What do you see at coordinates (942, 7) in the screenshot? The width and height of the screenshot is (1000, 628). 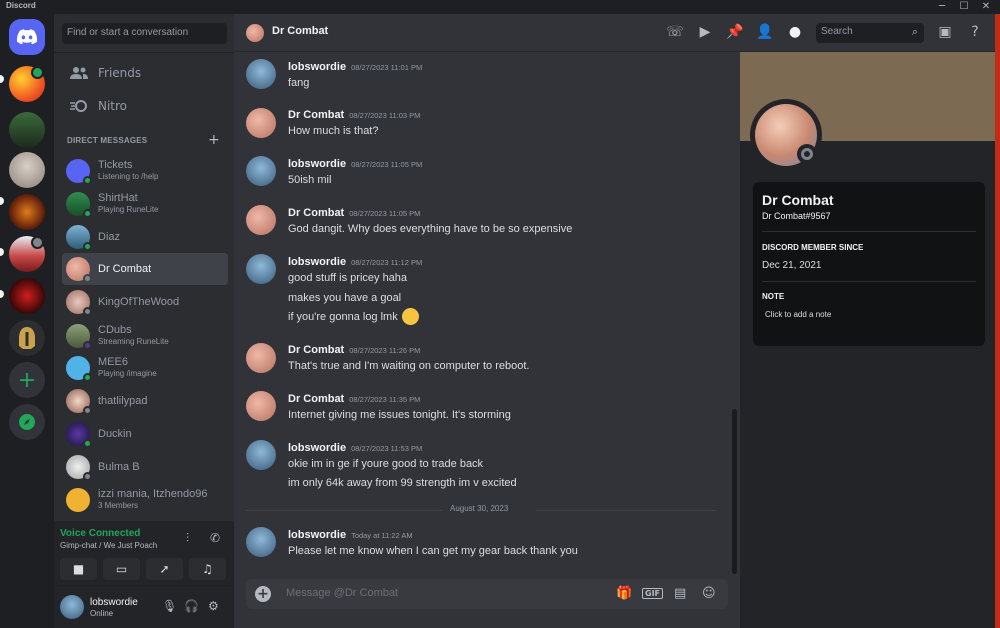 I see `minimize-button: ─` at bounding box center [942, 7].